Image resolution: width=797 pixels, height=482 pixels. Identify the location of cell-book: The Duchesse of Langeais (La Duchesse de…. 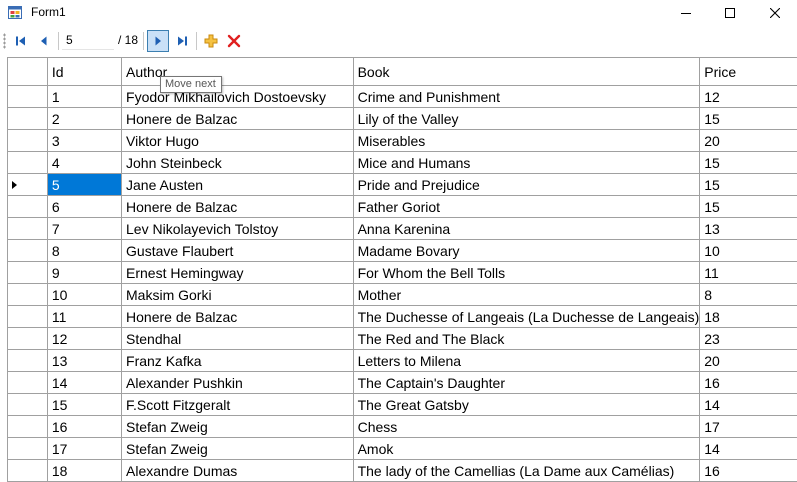
(527, 316).